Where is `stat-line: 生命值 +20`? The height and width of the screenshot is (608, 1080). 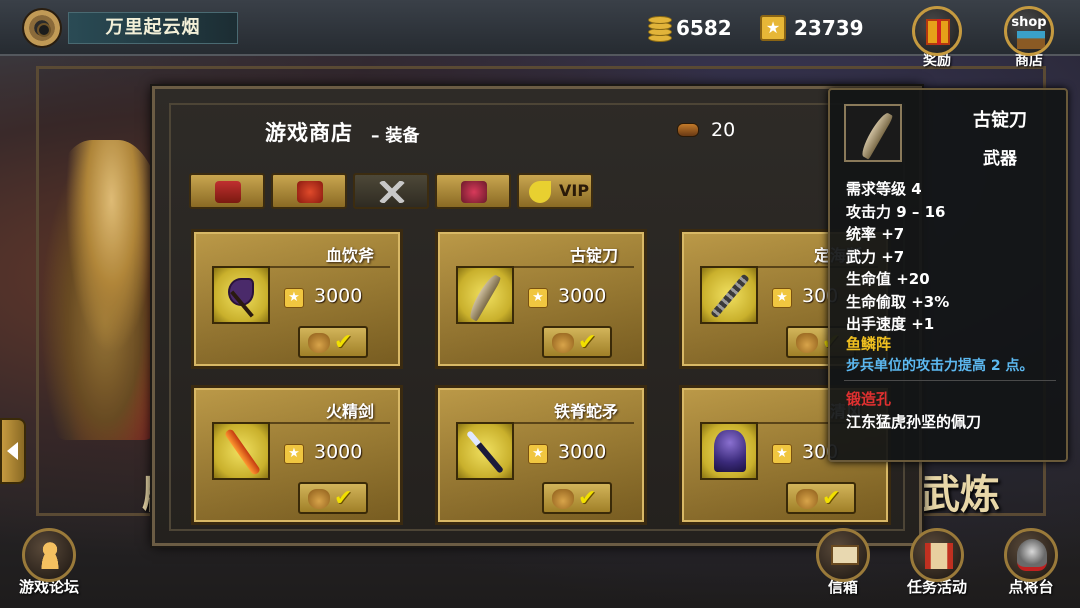 stat-line: 生命值 +20 is located at coordinates (888, 279).